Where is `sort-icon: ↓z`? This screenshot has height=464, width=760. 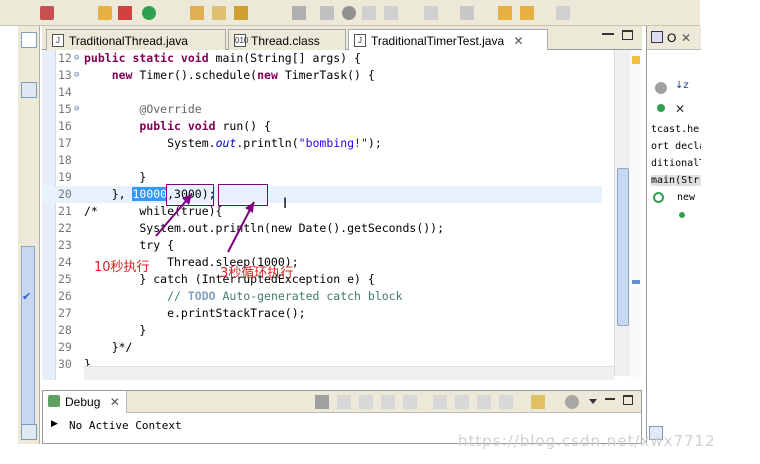 sort-icon: ↓z is located at coordinates (682, 87).